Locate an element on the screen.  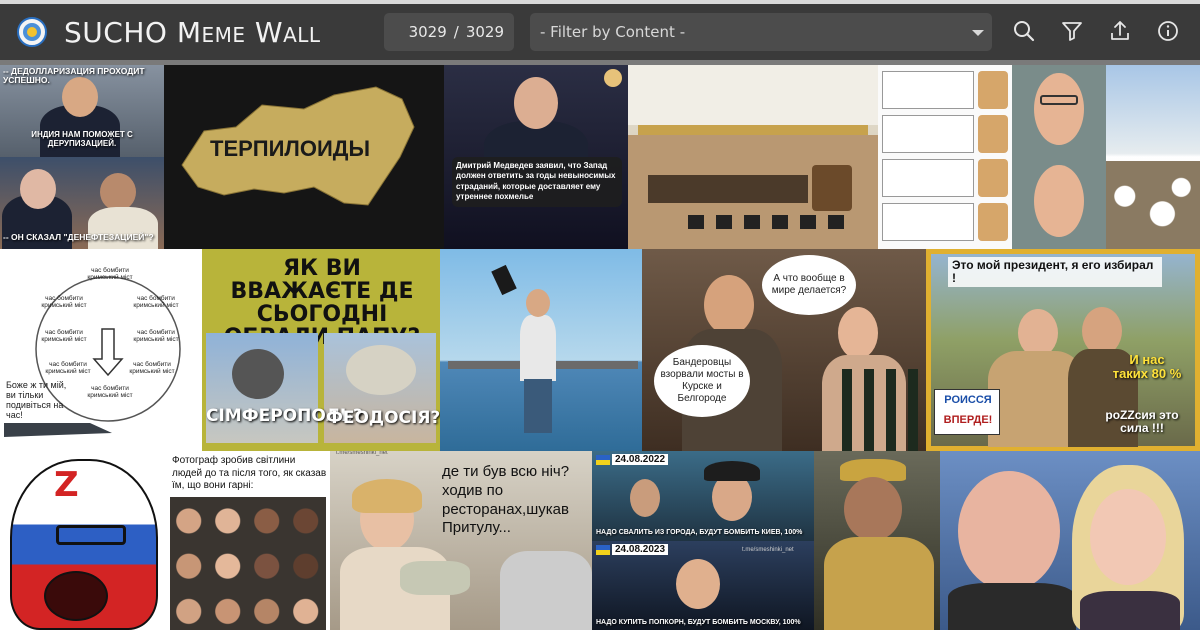
meme-date: 24.08.2023 is located at coordinates (640, 549).